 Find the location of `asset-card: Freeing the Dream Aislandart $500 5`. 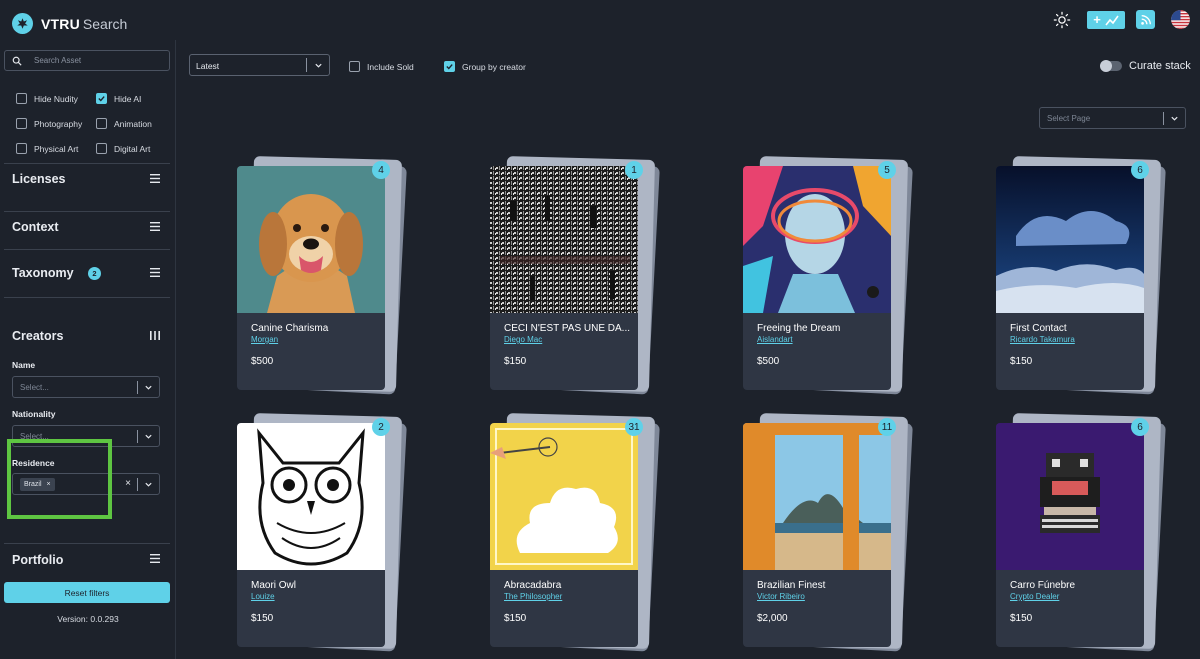

asset-card: Freeing the Dream Aislandart $500 5 is located at coordinates (828, 281).